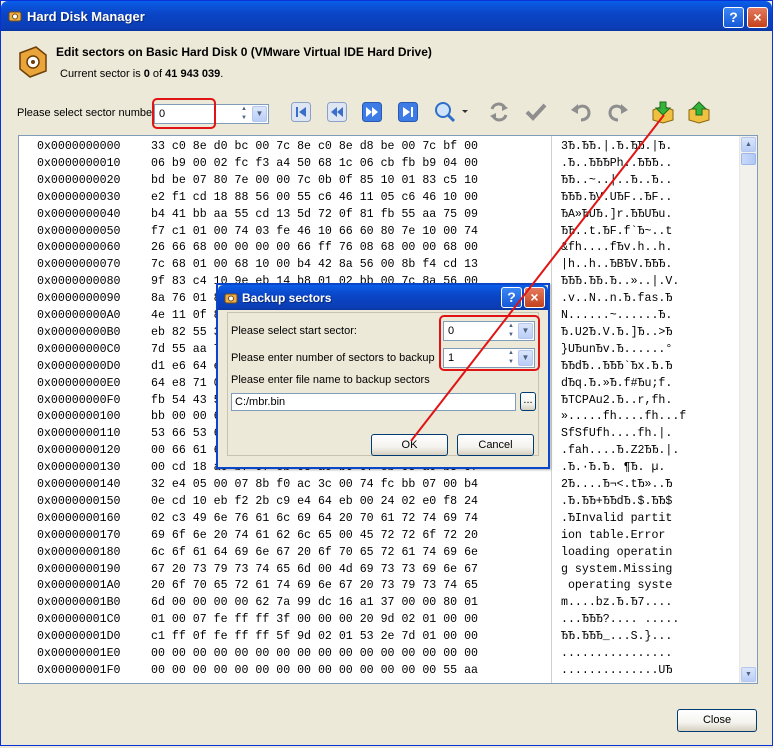  I want to click on hex-ascii-cell: ЂЂdЂ..ЂЂЂ`Ђx.Ђ.Ђ, so click(616, 366).